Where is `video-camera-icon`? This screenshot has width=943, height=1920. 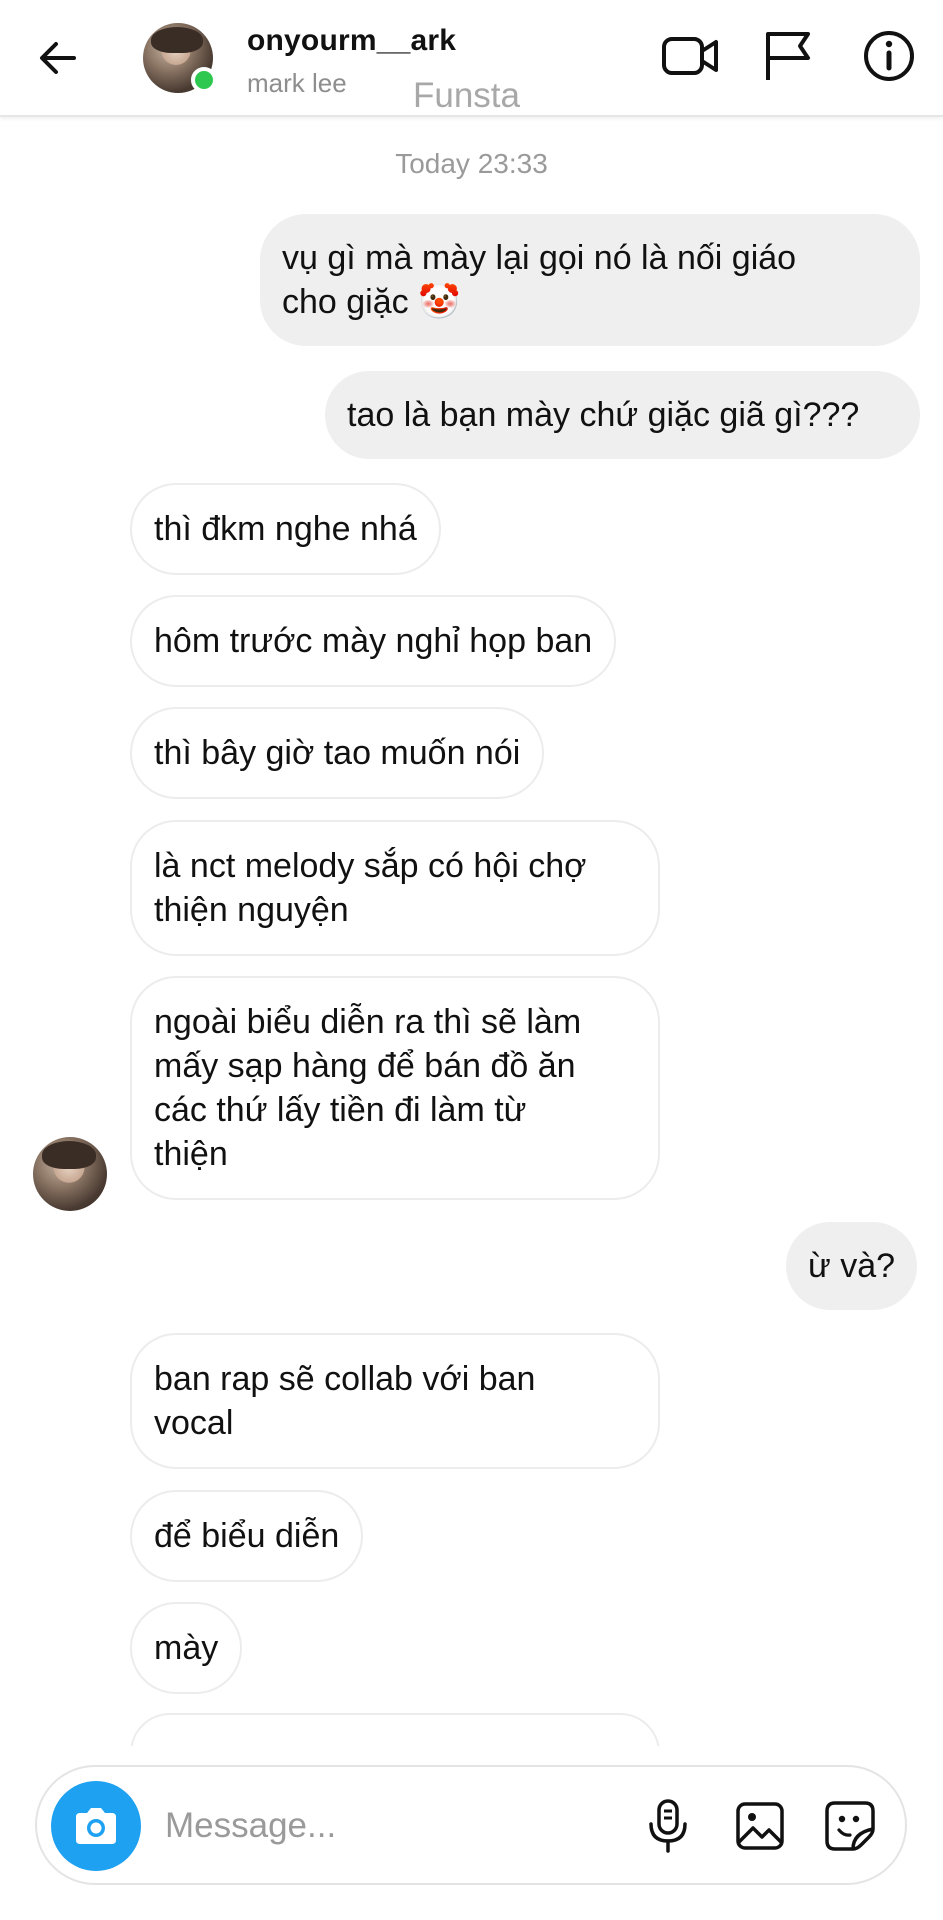
video-camera-icon is located at coordinates (690, 56).